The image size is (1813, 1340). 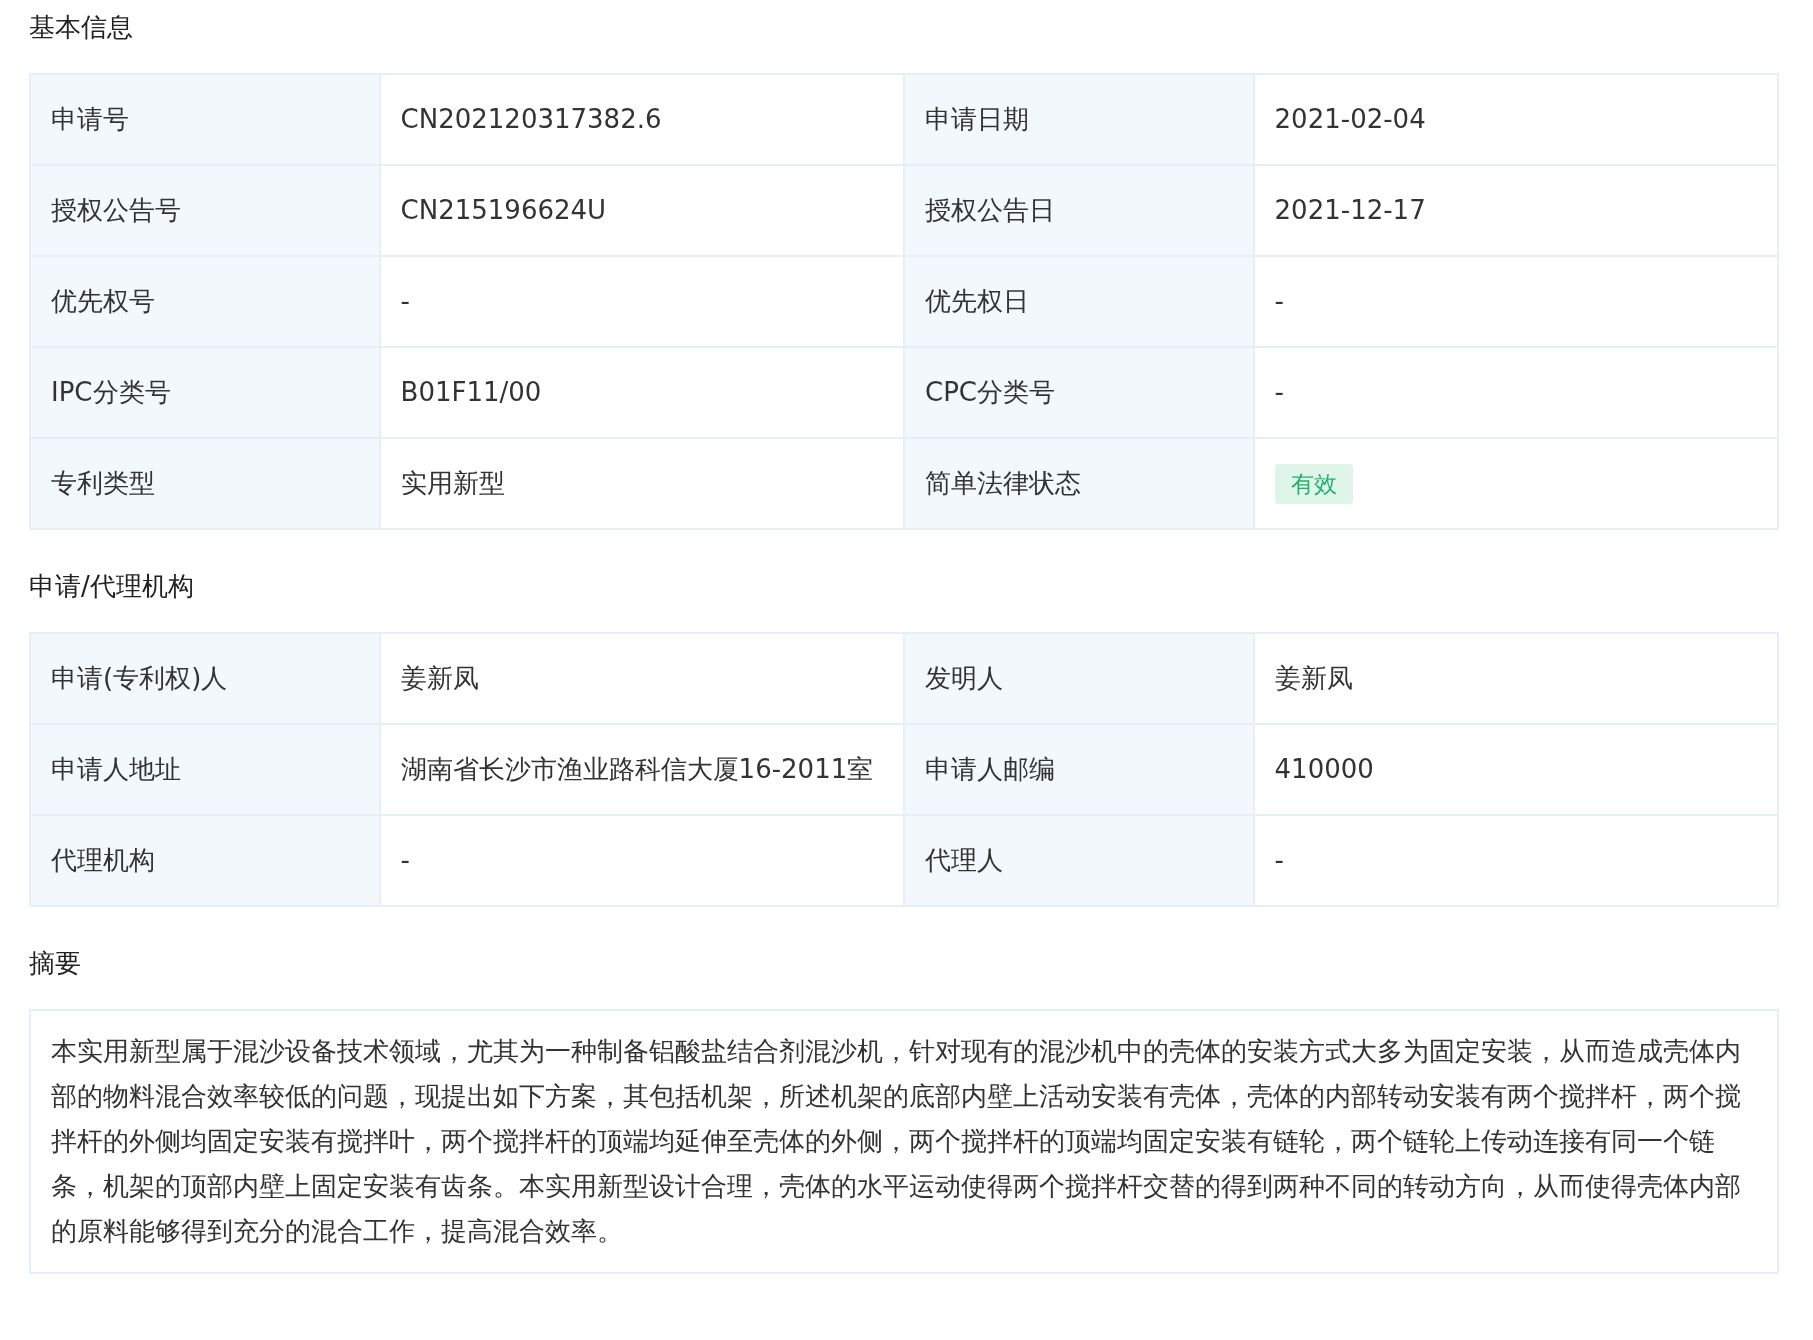 What do you see at coordinates (1079, 769) in the screenshot?
I see `field-label: 申请人邮编` at bounding box center [1079, 769].